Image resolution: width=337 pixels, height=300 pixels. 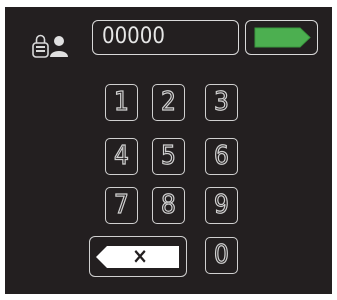 I want to click on key-6-label: 6, so click(x=221, y=155).